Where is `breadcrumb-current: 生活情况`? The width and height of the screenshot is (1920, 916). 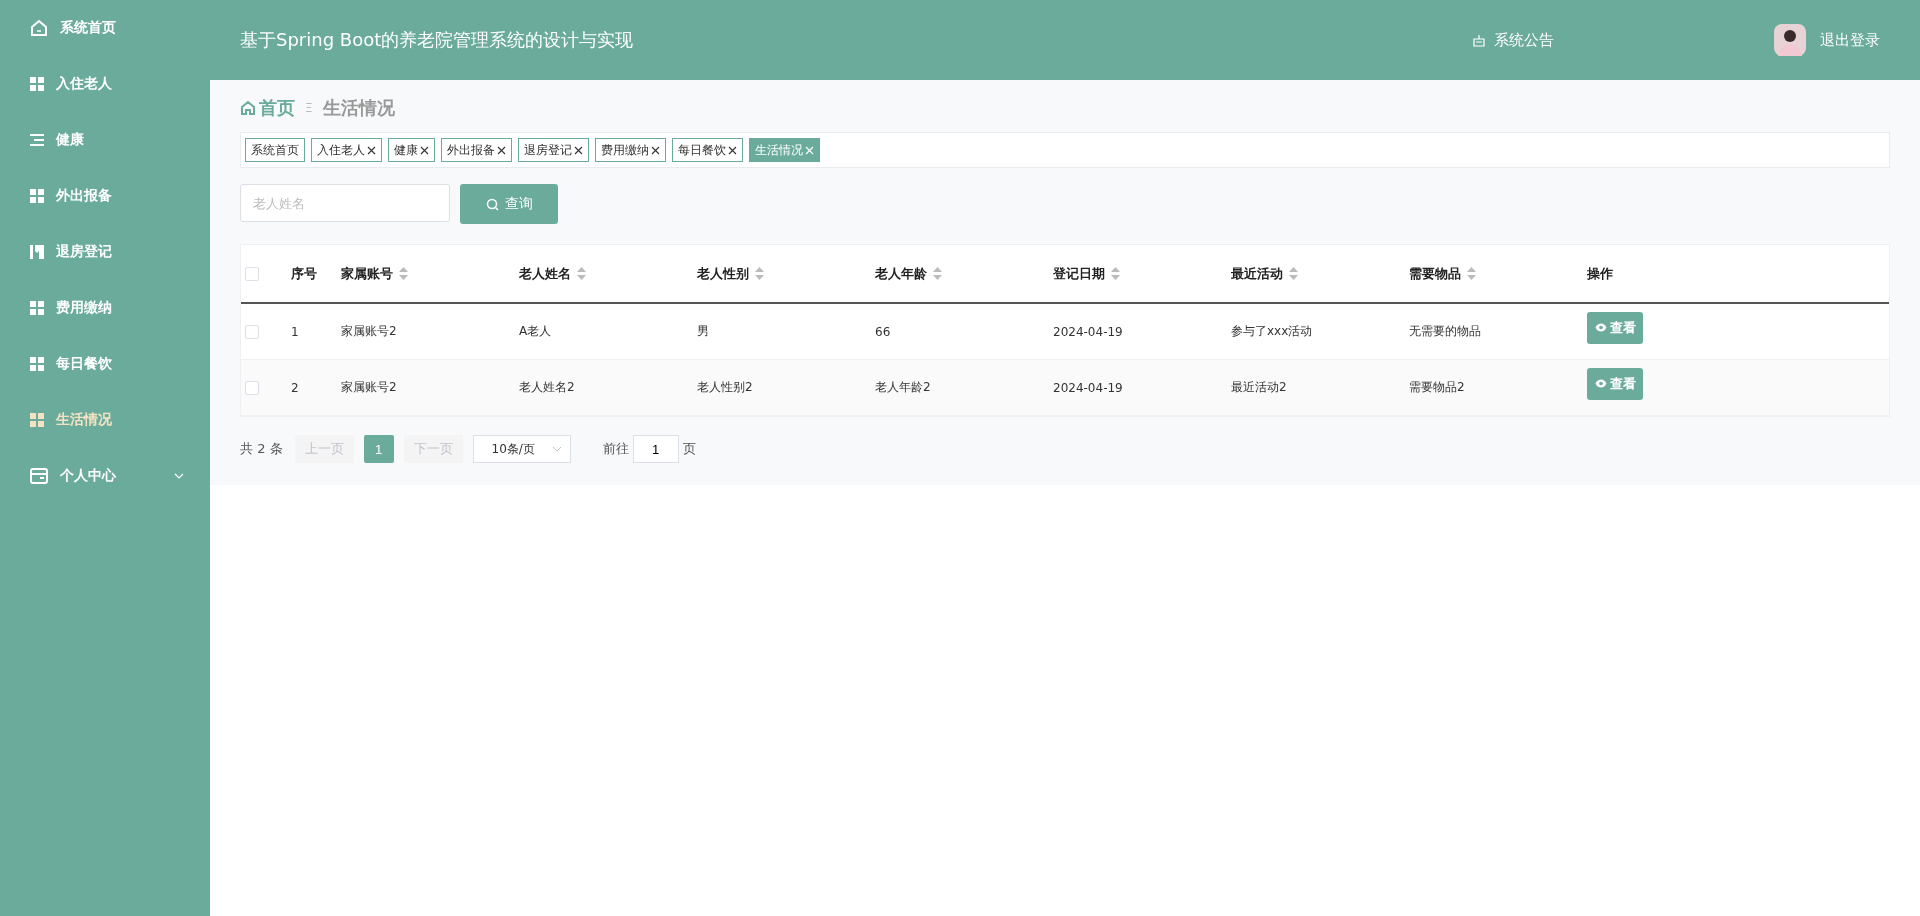 breadcrumb-current: 生活情况 is located at coordinates (358, 108).